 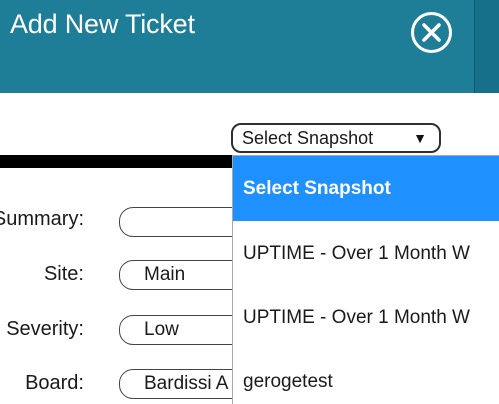 What do you see at coordinates (308, 138) in the screenshot?
I see `snapshot-select-value: Select Snapshot` at bounding box center [308, 138].